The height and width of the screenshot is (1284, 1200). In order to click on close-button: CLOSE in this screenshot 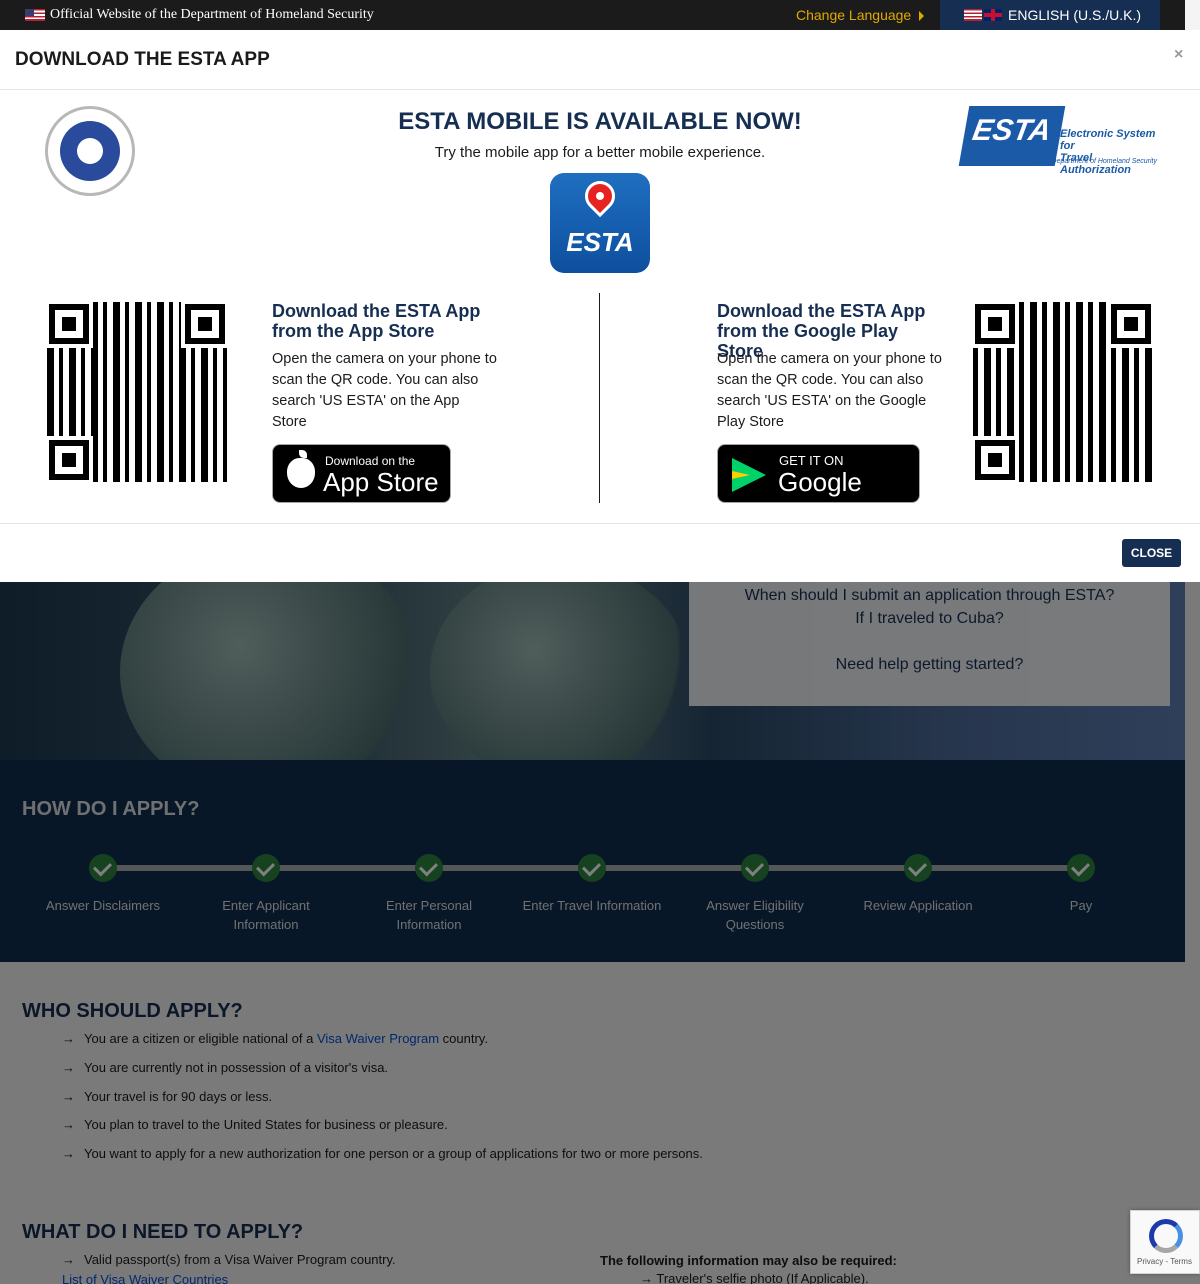, I will do `click(1151, 553)`.